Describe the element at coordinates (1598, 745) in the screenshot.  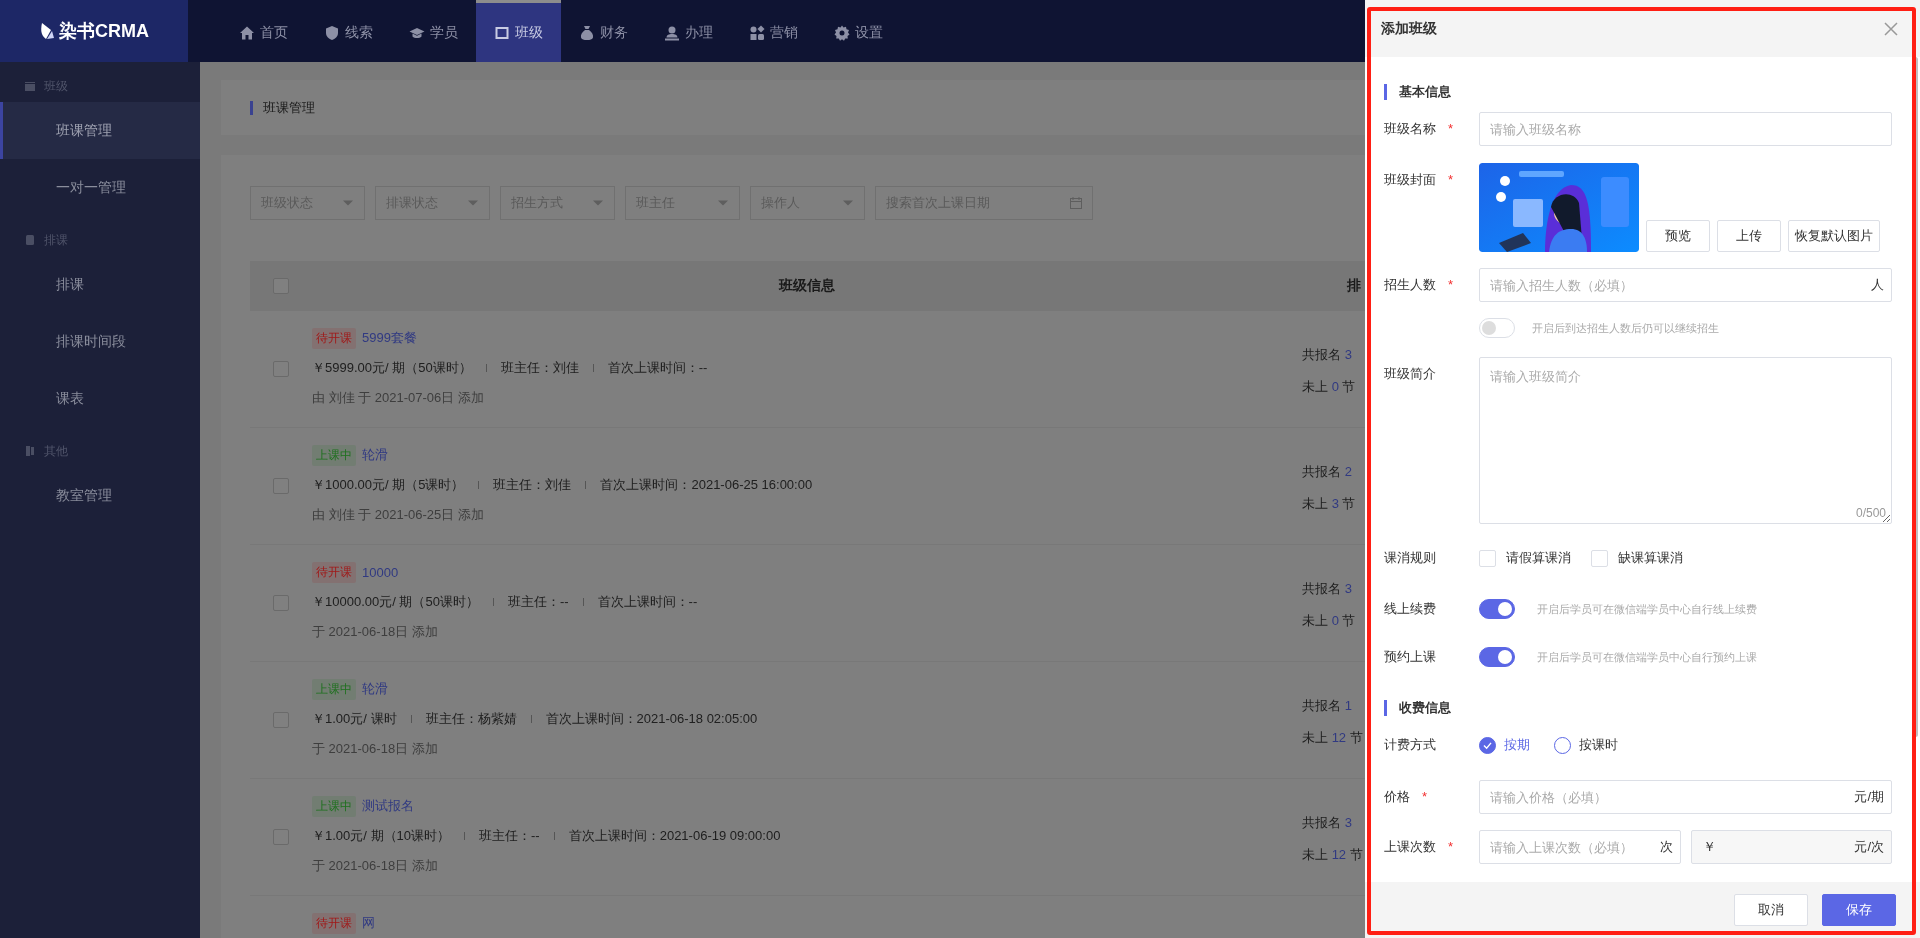
I see `radio-label: 按课时` at that location.